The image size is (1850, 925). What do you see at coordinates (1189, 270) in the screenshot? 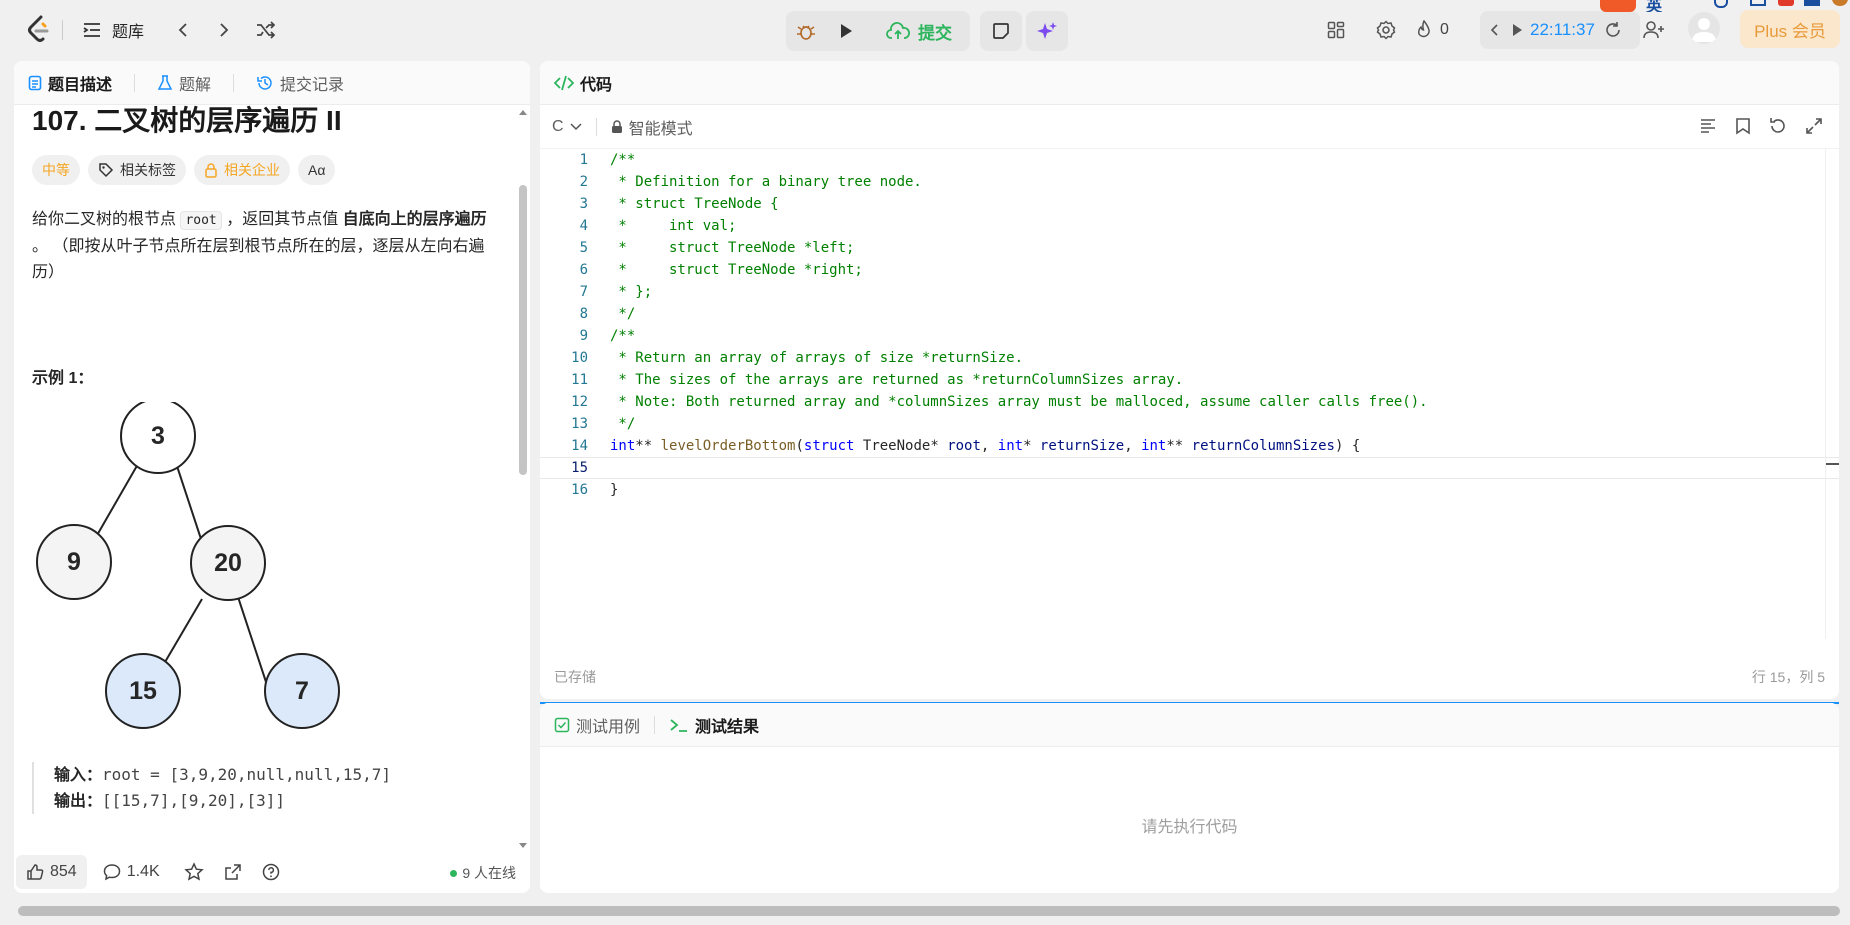
I see `code-line: 6 * struct TreeNode *right;` at bounding box center [1189, 270].